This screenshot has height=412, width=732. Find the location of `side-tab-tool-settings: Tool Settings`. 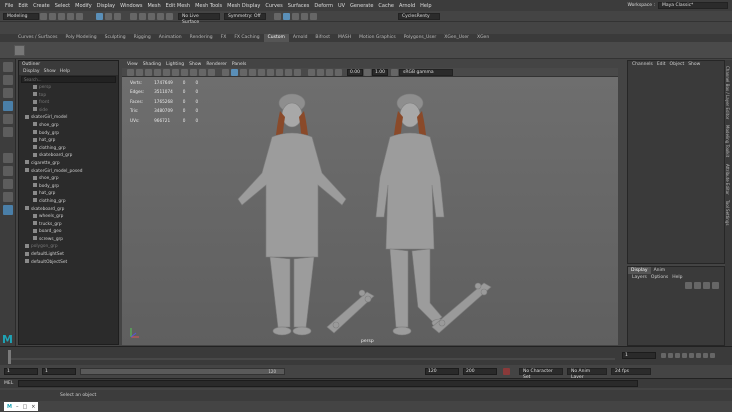

side-tab-tool-settings: Tool Settings is located at coordinates (727, 212).